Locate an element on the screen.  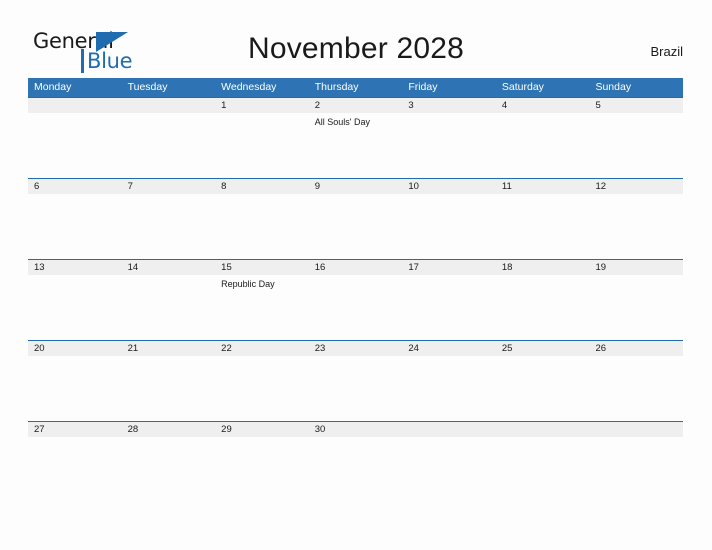
day-number: 4 is located at coordinates (543, 105).